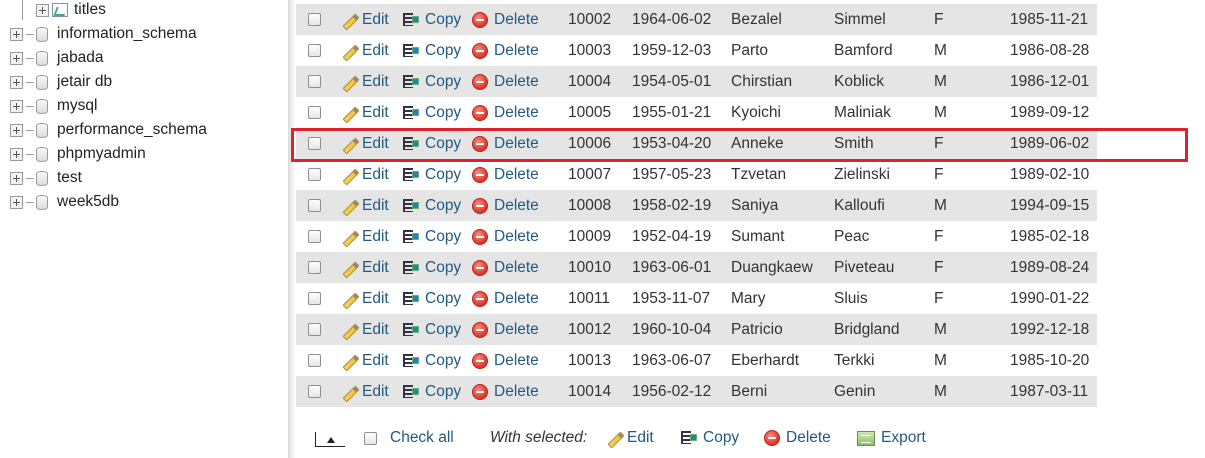  I want to click on database-label: week5db, so click(88, 202).